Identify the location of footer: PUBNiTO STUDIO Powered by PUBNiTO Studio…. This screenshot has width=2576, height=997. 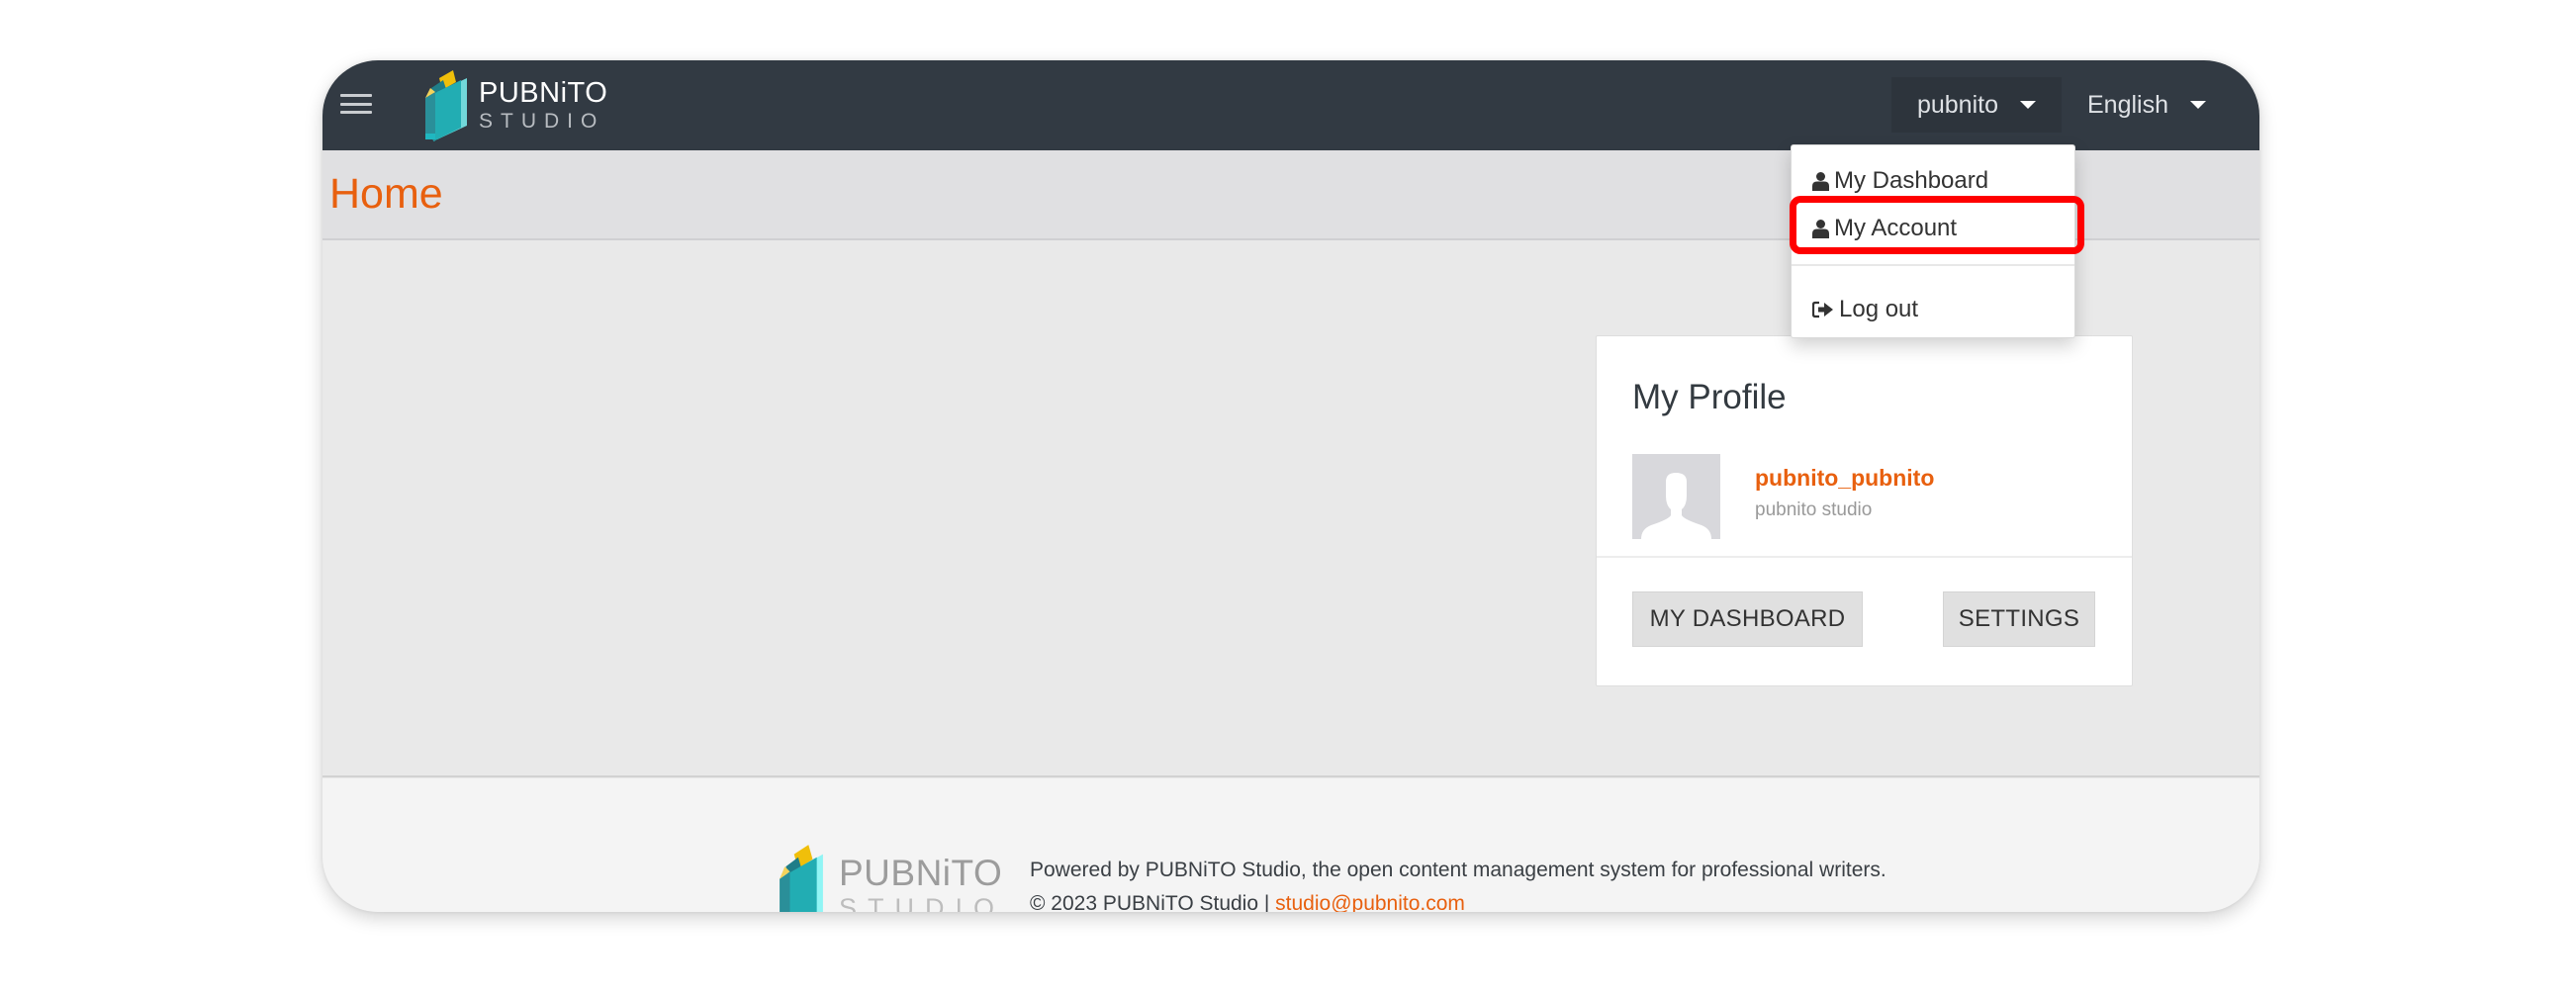
(1290, 845).